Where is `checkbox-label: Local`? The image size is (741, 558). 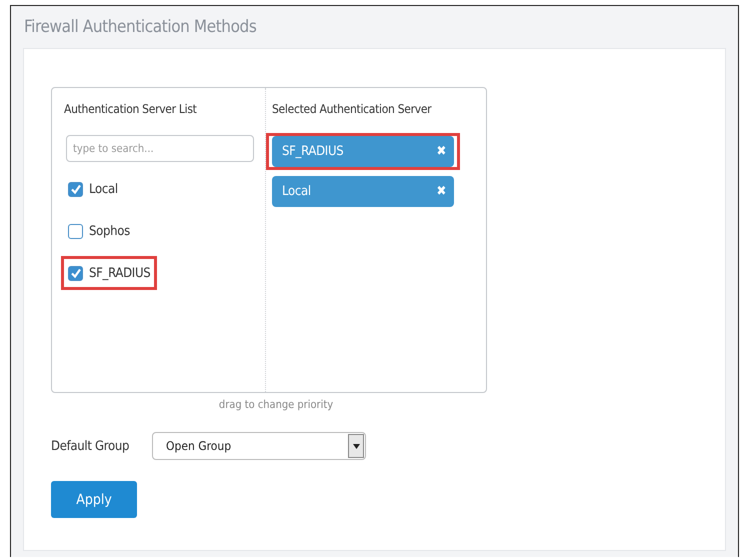
checkbox-label: Local is located at coordinates (103, 189).